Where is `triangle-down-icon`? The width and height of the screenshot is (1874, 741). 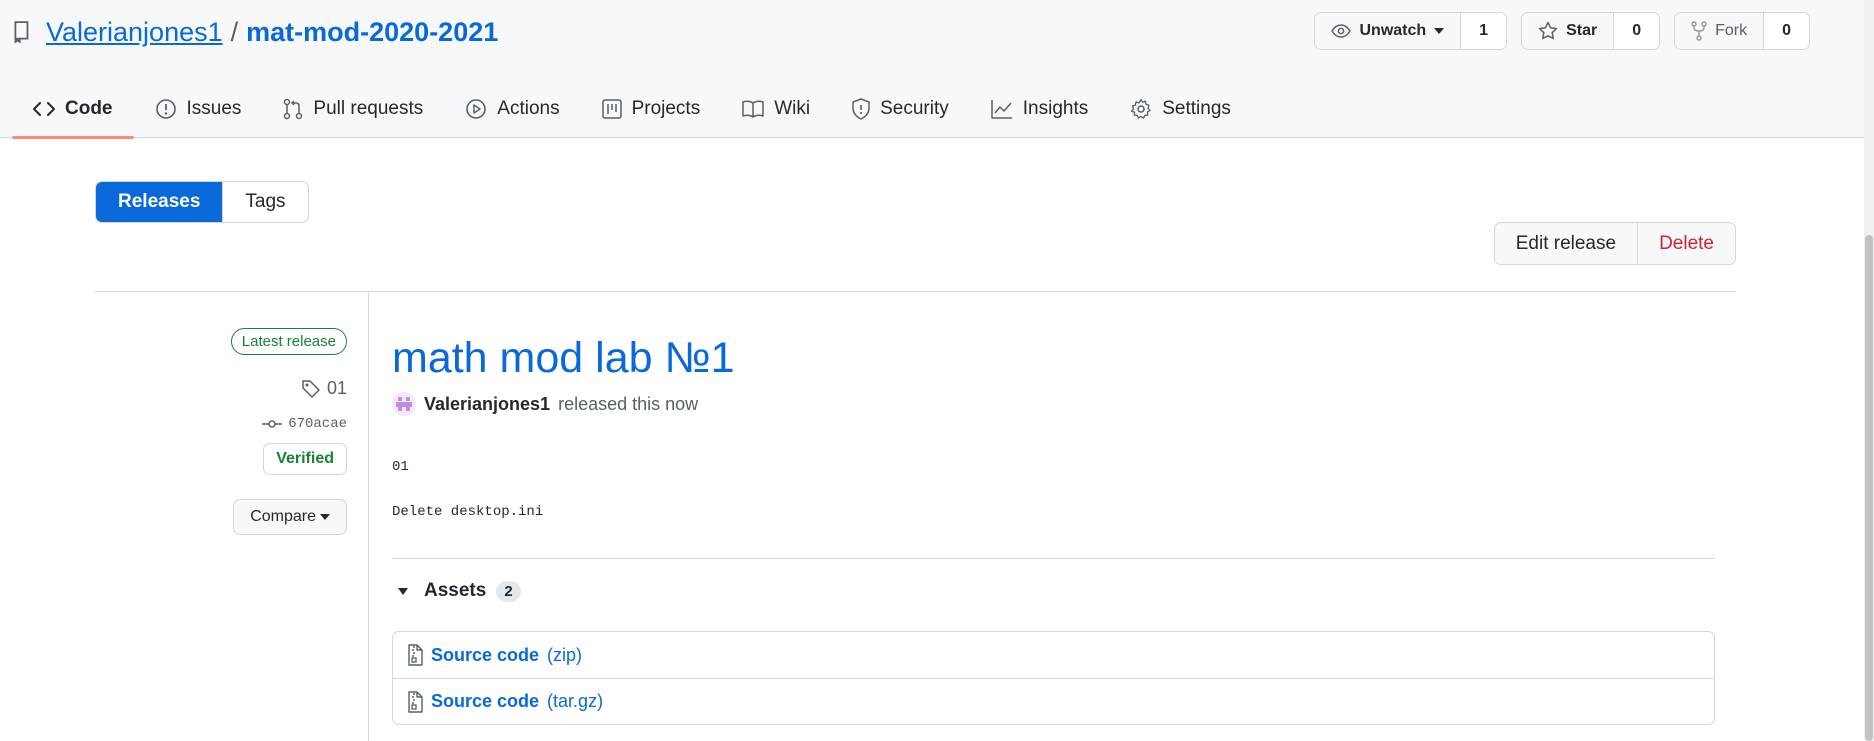
triangle-down-icon is located at coordinates (403, 591).